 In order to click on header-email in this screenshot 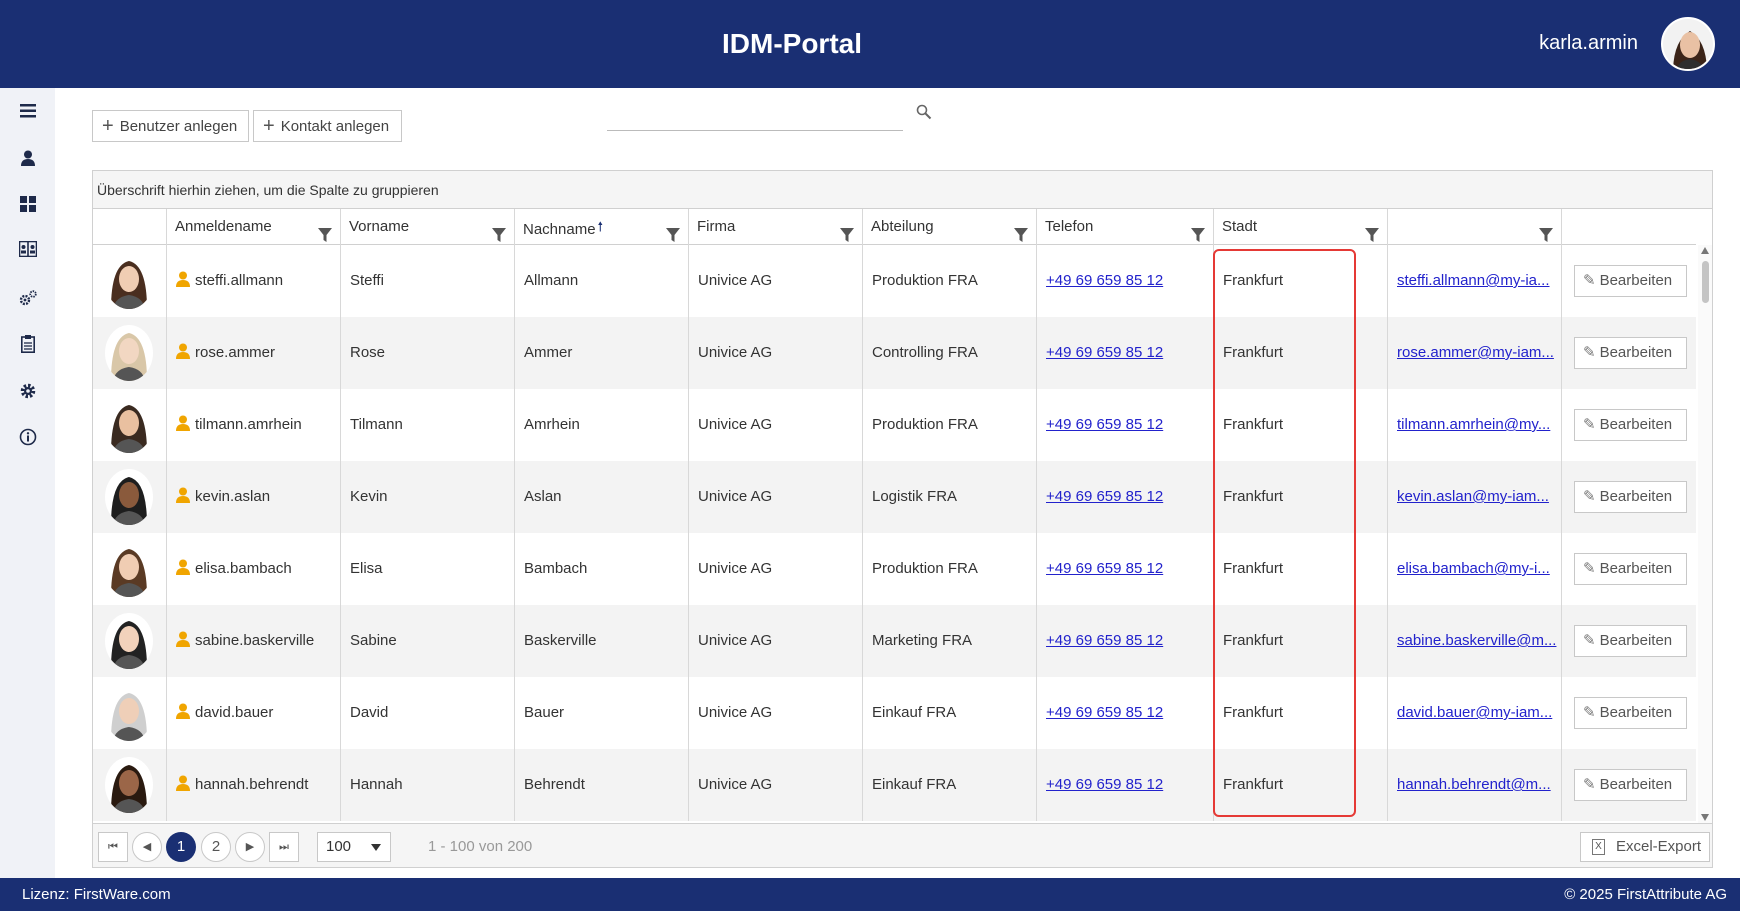, I will do `click(1475, 227)`.